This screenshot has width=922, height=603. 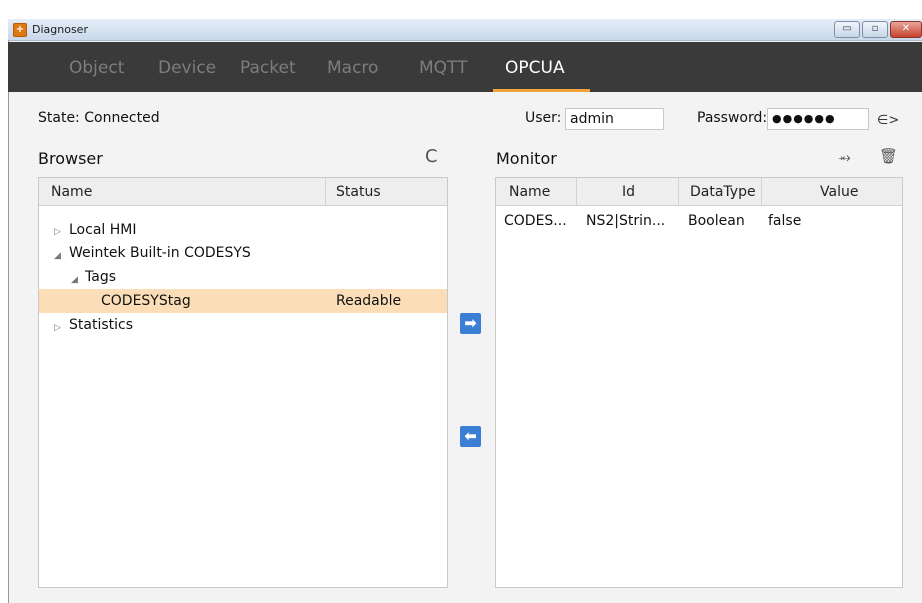 I want to click on title-bar: + Diagnoser ▭ ▫ ✕, so click(x=465, y=30).